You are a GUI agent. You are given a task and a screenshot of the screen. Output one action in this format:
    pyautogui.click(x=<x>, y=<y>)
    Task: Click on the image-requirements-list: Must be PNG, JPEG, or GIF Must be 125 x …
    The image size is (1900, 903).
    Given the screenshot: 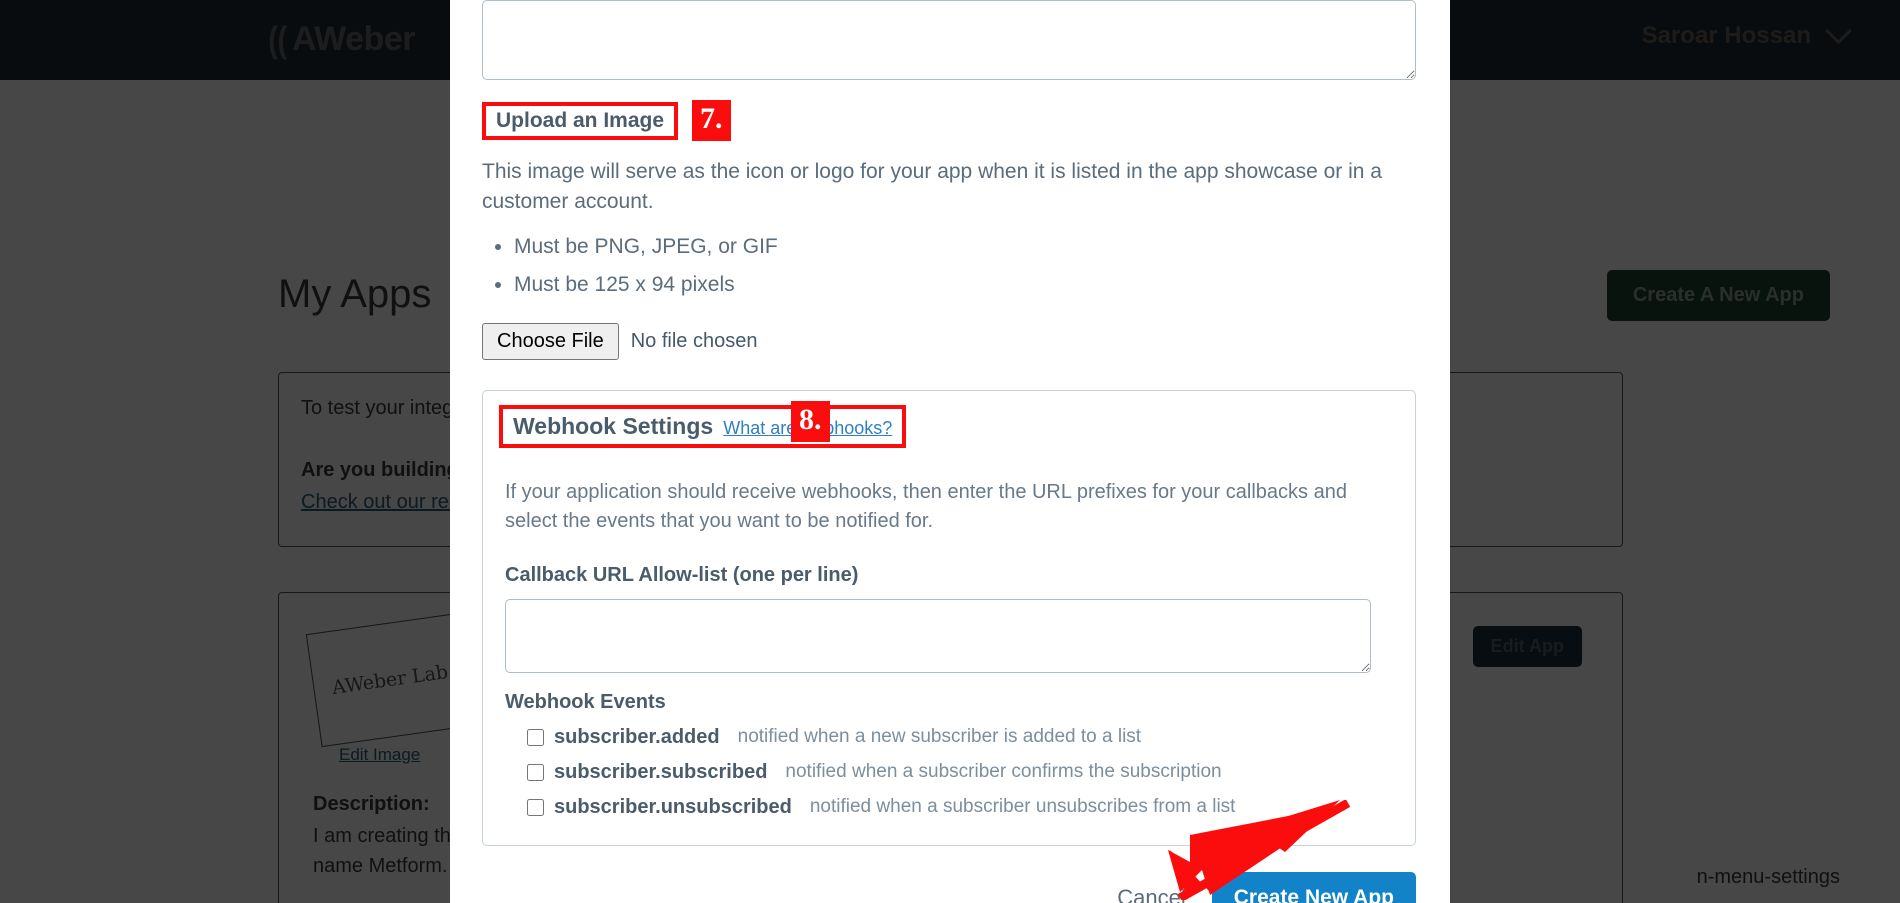 What is the action you would take?
    pyautogui.click(x=950, y=266)
    